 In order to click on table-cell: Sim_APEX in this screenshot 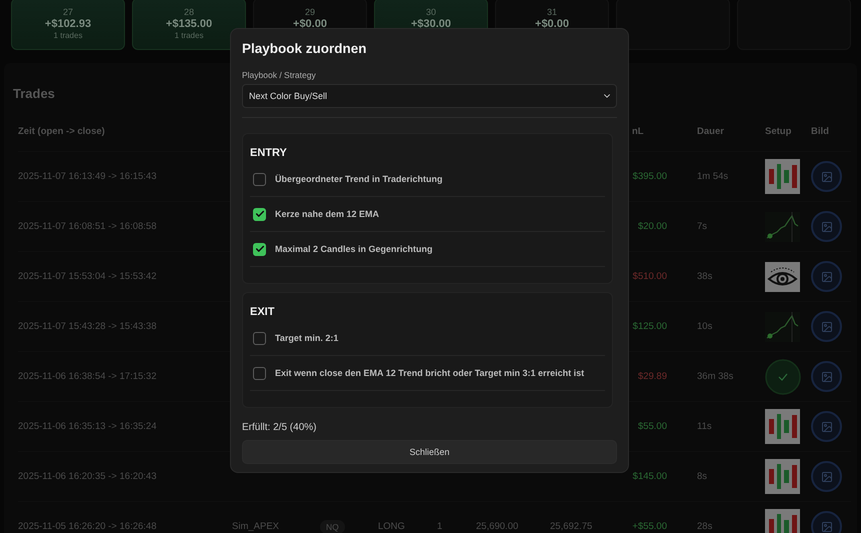, I will do `click(255, 526)`.